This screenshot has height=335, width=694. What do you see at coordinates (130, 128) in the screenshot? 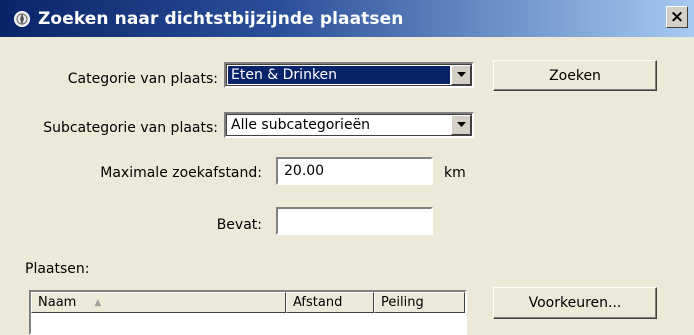
I see `subcategory-label: Subcategorie van plaats:` at bounding box center [130, 128].